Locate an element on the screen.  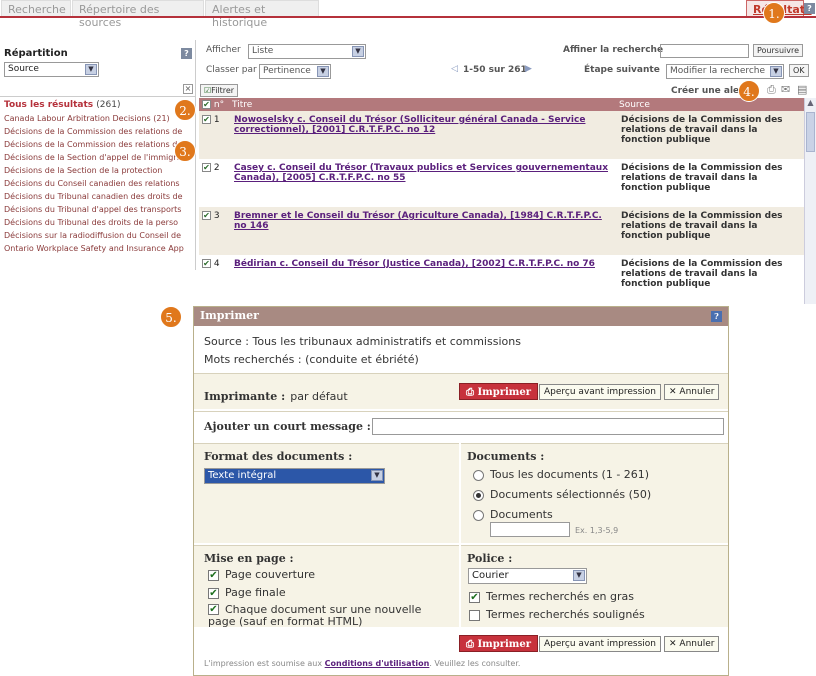
doc-option-all: Tous les documents (1 - 261) is located at coordinates (561, 475).